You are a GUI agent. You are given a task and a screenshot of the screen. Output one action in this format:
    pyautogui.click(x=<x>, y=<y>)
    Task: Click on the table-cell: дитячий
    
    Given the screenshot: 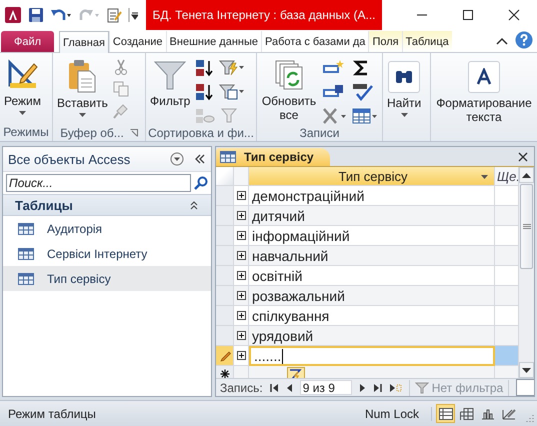 What is the action you would take?
    pyautogui.click(x=372, y=216)
    